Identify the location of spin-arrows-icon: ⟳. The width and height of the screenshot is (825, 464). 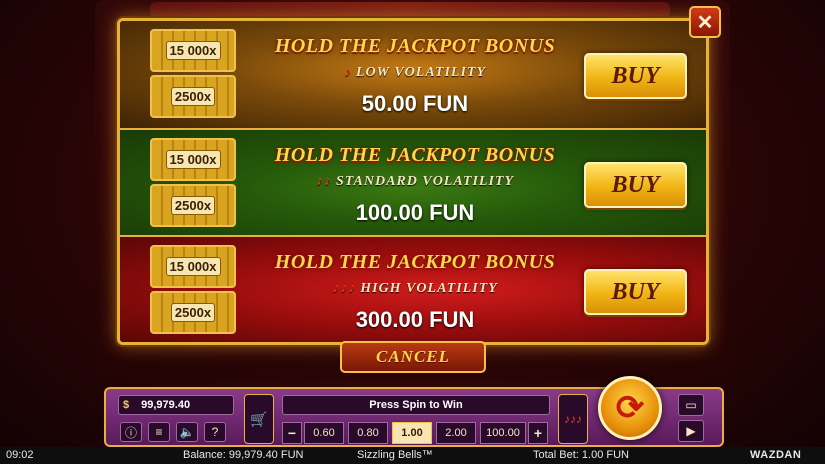
(630, 408).